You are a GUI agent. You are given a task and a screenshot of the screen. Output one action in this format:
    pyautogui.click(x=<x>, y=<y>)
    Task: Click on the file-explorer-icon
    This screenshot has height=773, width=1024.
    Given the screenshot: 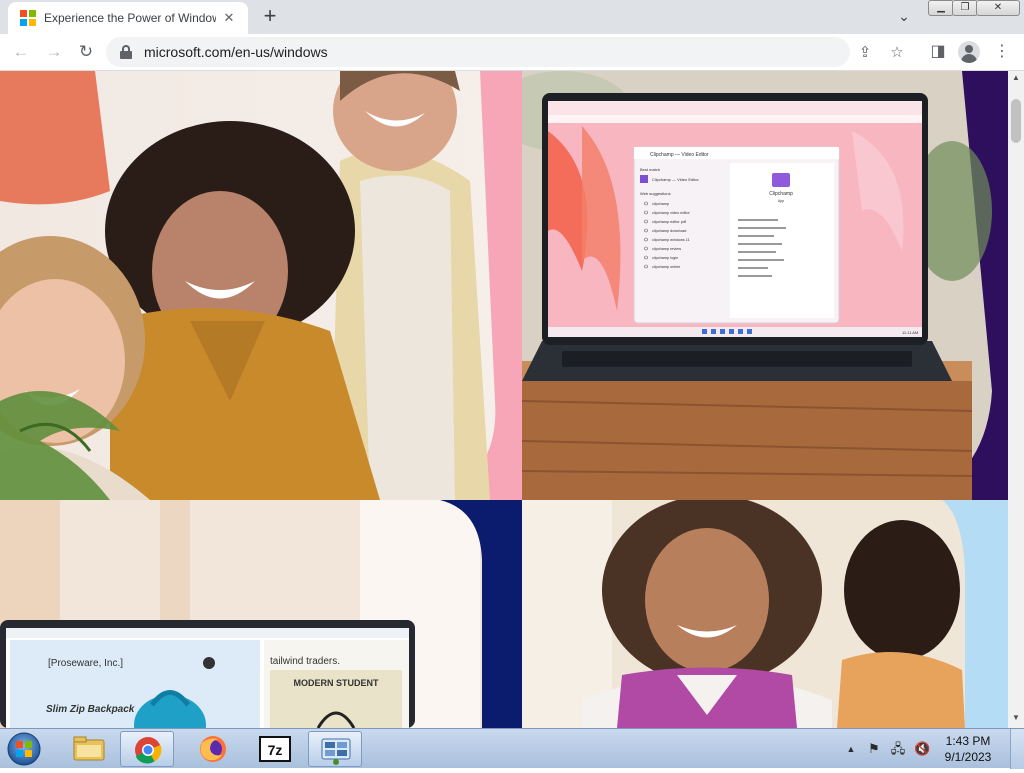 What is the action you would take?
    pyautogui.click(x=89, y=749)
    